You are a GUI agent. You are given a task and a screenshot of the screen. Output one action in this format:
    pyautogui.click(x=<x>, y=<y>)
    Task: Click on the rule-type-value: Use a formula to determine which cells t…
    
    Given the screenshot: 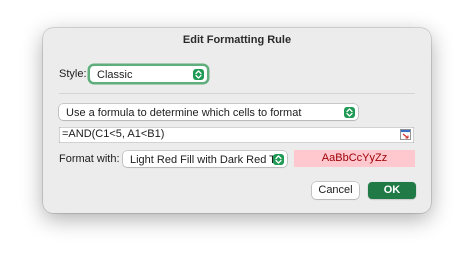 What is the action you would take?
    pyautogui.click(x=184, y=113)
    